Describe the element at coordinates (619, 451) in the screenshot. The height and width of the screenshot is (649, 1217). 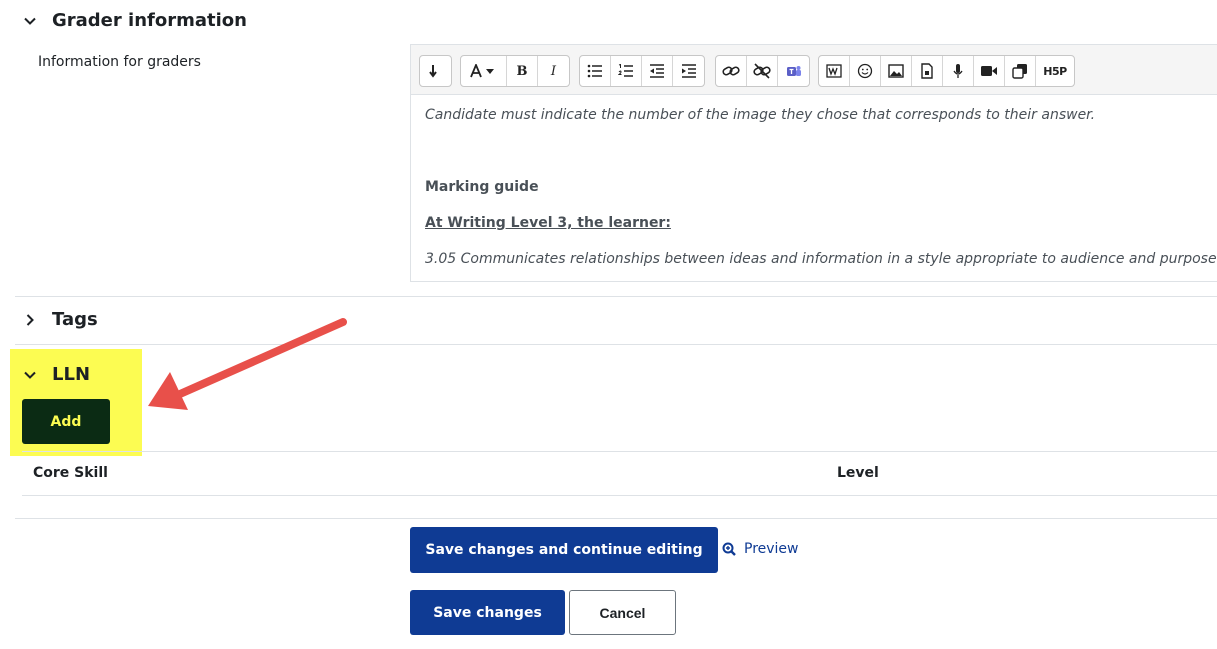
I see `table-top-border` at that location.